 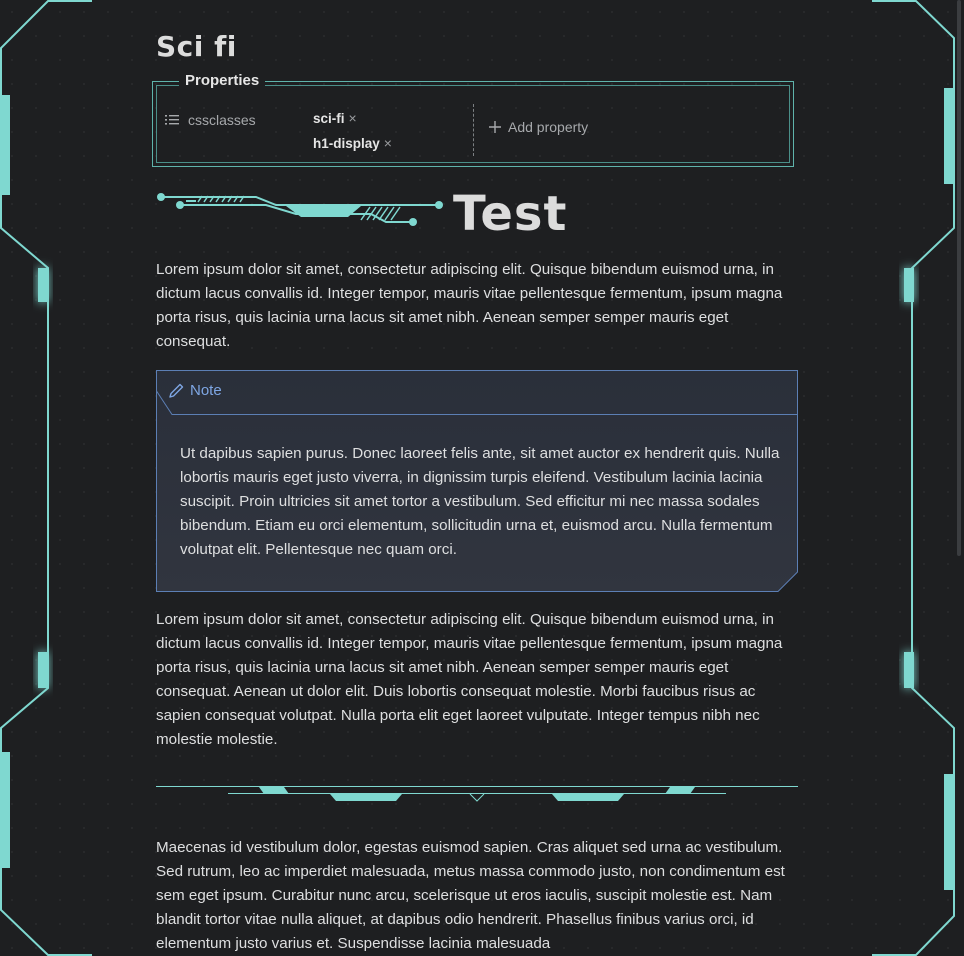 I want to click on property-key-cssclasses: cssclasses, so click(x=210, y=120).